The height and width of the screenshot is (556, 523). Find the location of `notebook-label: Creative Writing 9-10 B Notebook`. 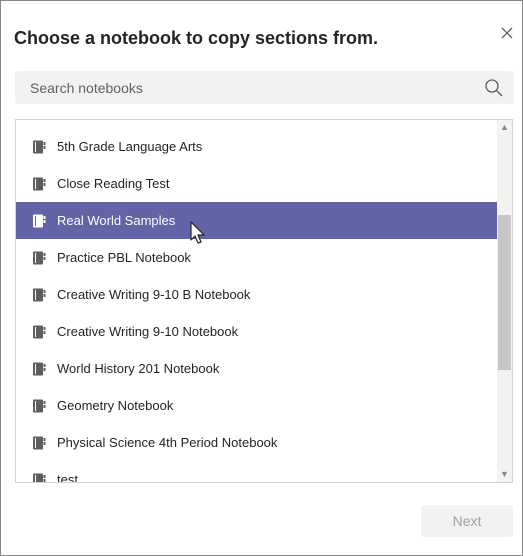

notebook-label: Creative Writing 9-10 B Notebook is located at coordinates (154, 294).